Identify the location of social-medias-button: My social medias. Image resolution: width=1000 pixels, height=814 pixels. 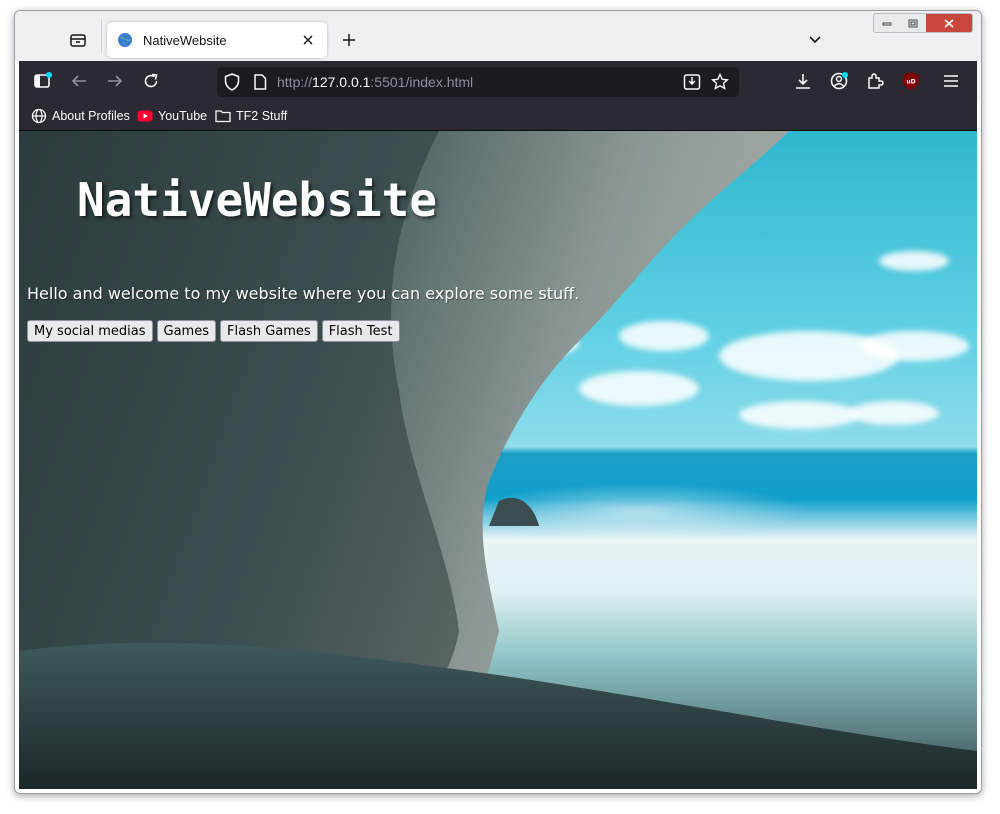
(90, 331).